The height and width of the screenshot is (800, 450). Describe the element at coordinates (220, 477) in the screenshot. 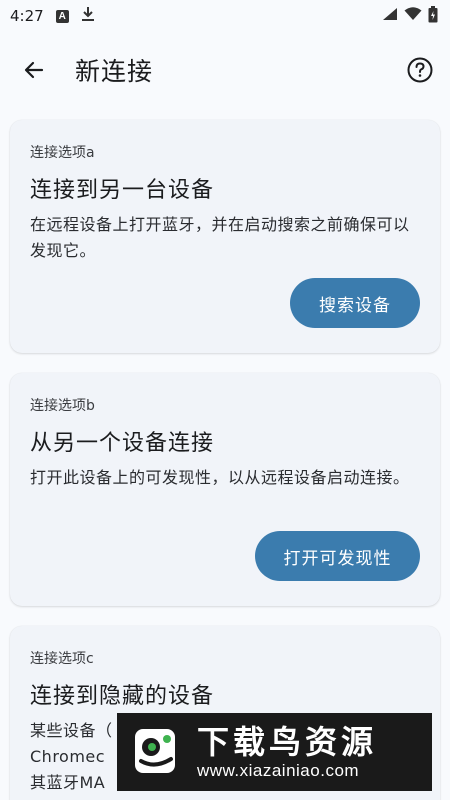

I see `card-description: 打开此设备上的可发现性，以从远程设备启动连接。` at that location.